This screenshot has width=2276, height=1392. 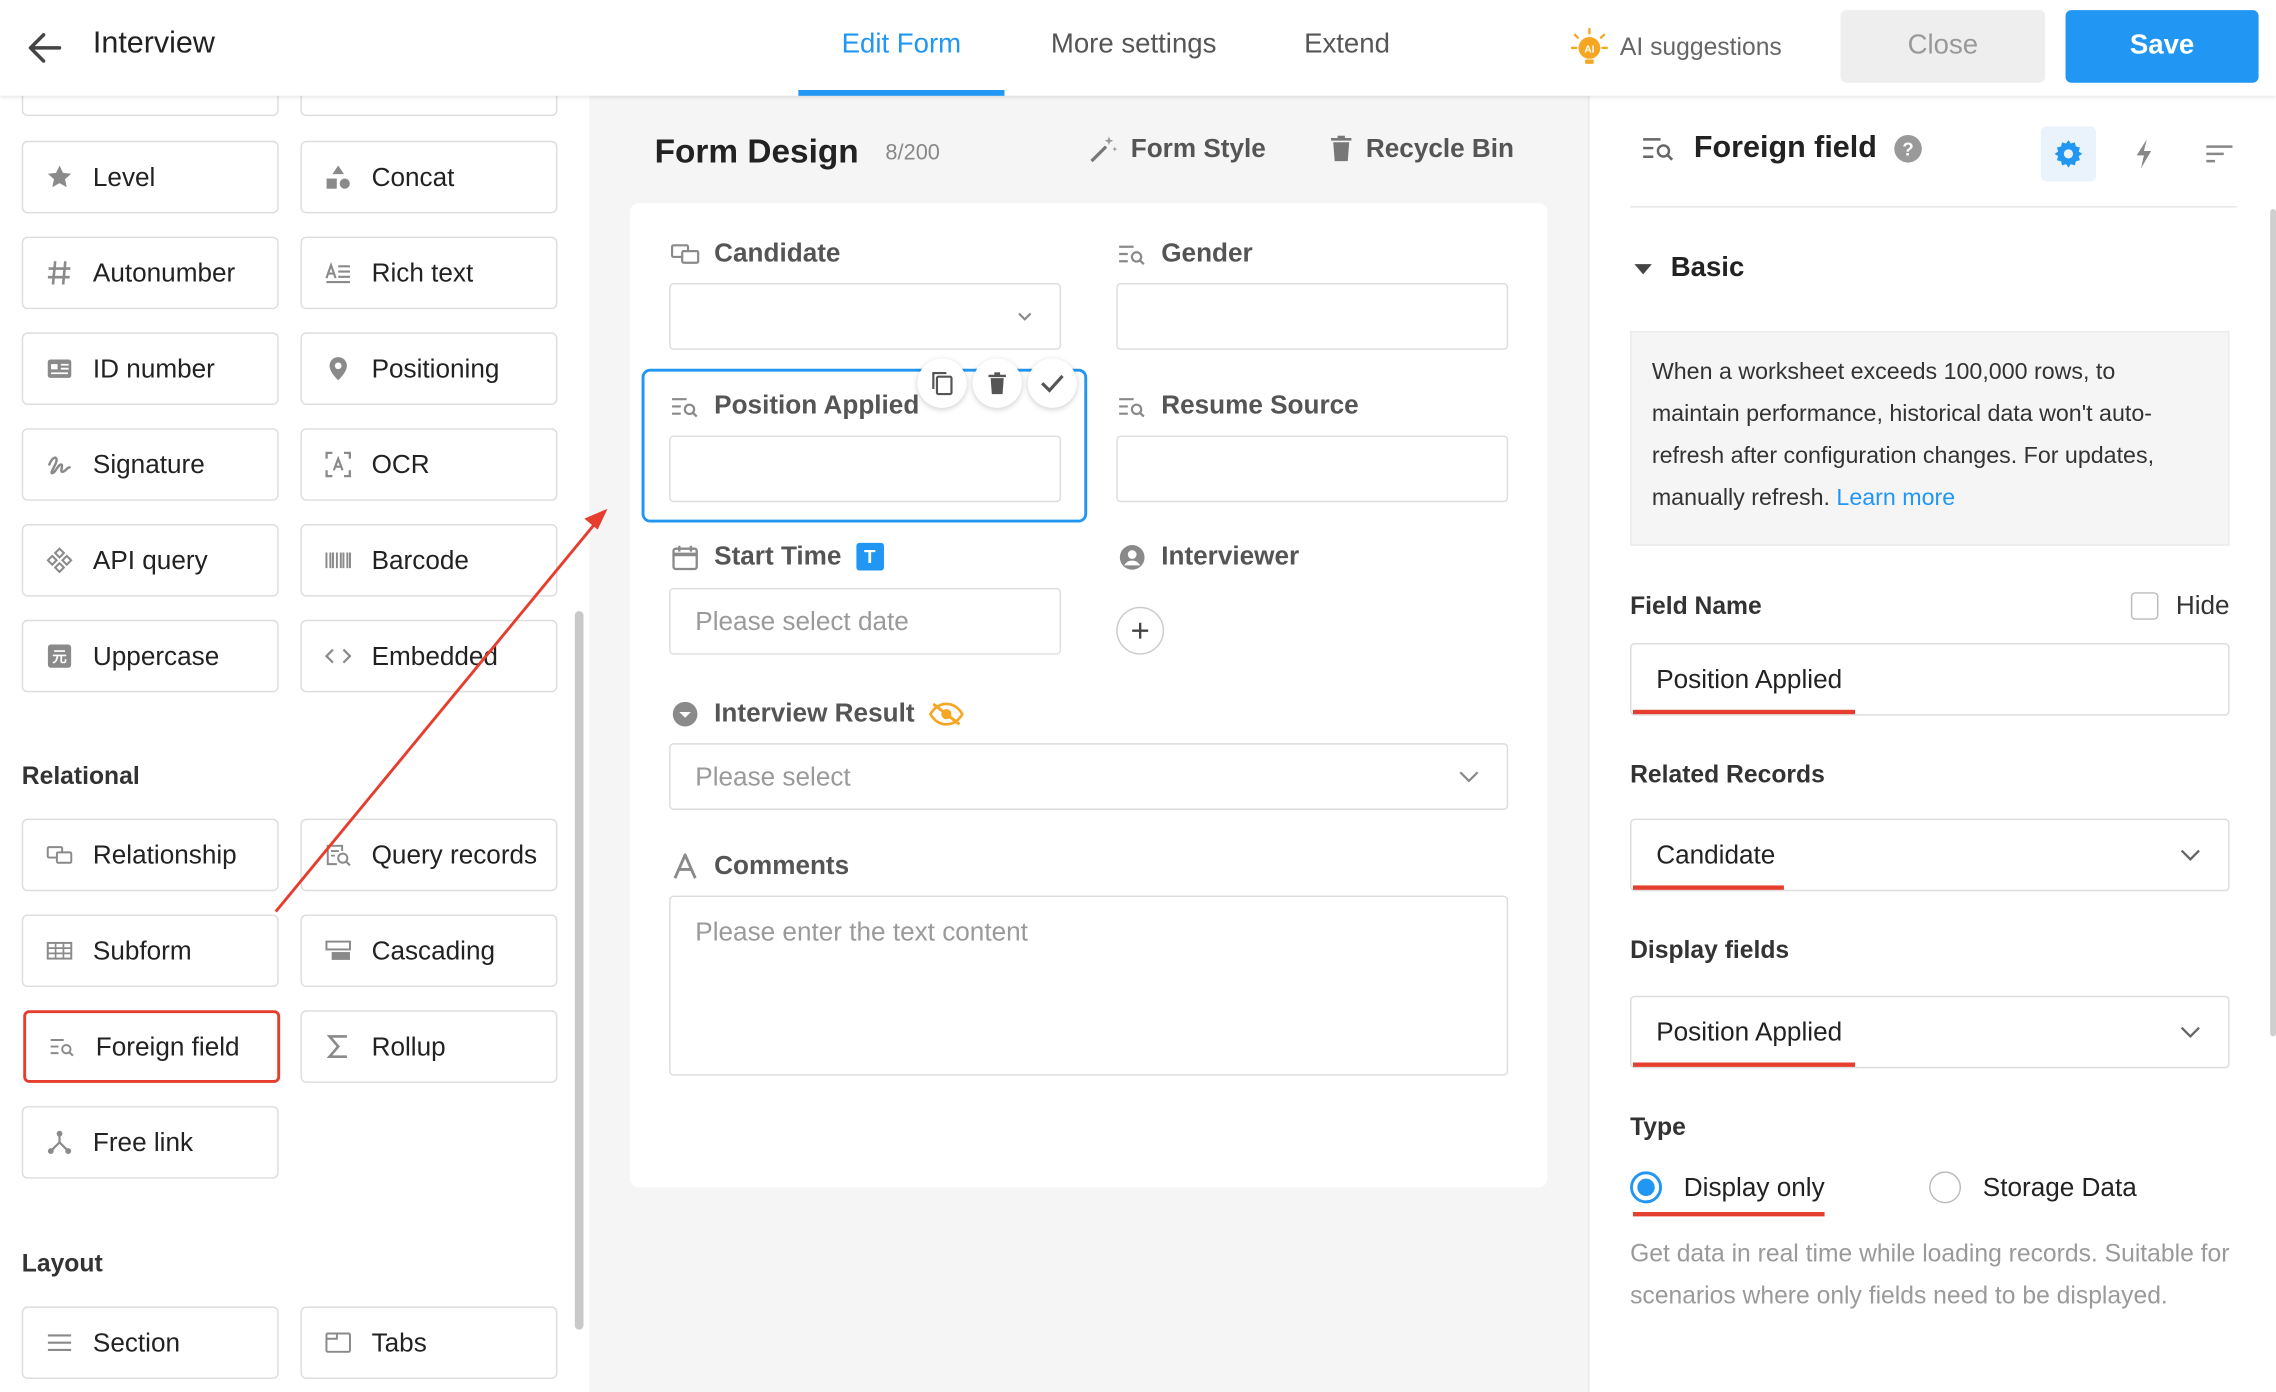 I want to click on field-label-resume-source: Resume Source, so click(x=1238, y=405).